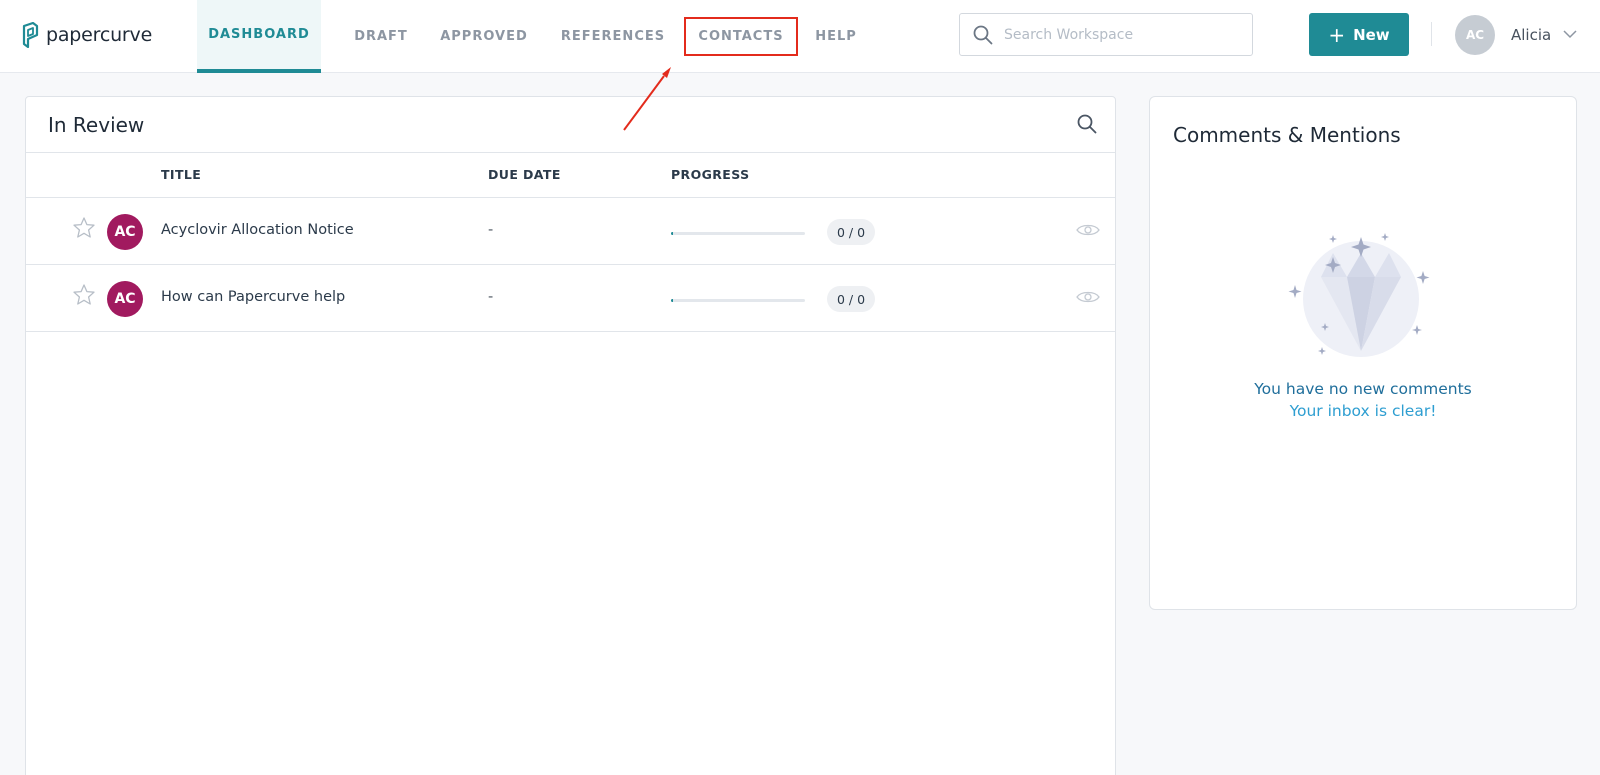 The image size is (1600, 775). I want to click on user-avatar: AC, so click(1475, 34).